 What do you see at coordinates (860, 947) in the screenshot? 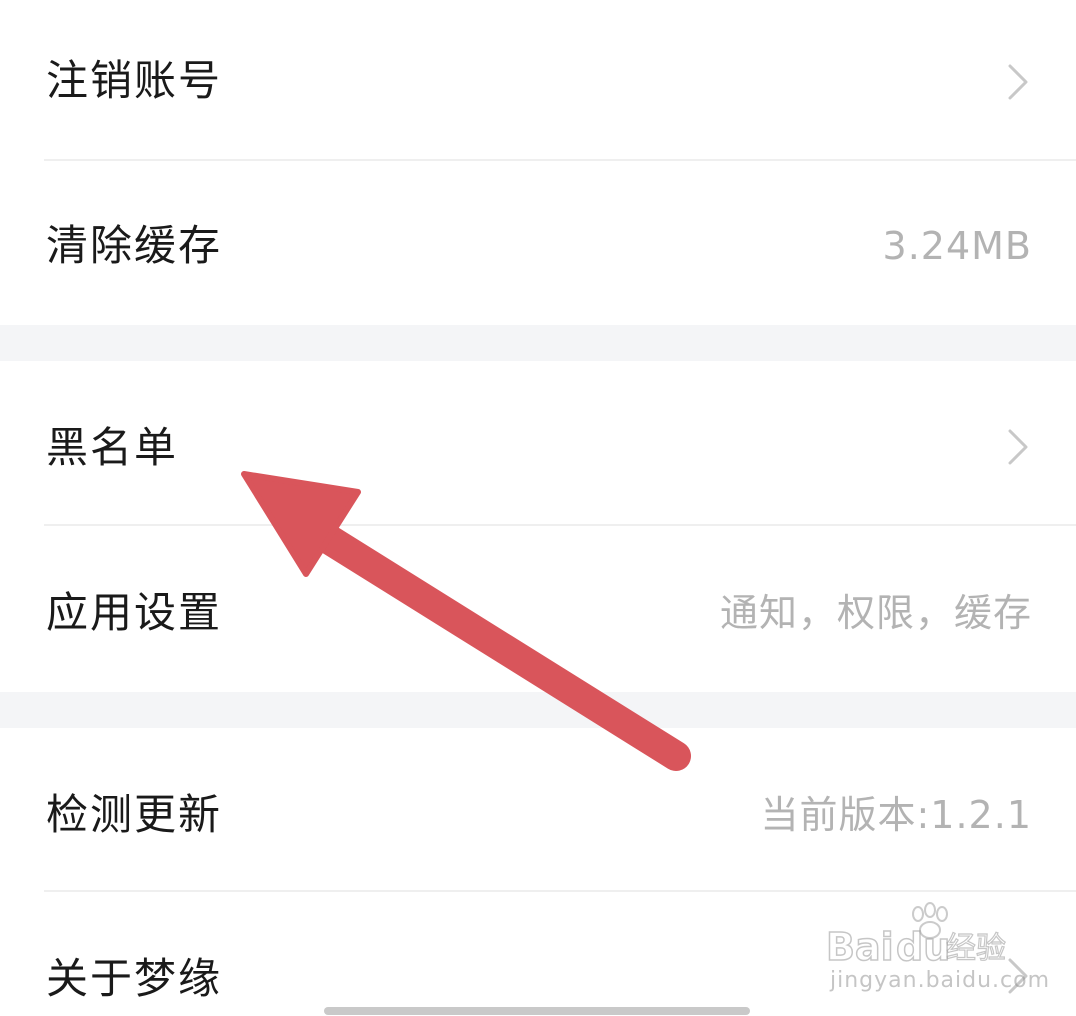
I see `svg-text: Bai` at bounding box center [860, 947].